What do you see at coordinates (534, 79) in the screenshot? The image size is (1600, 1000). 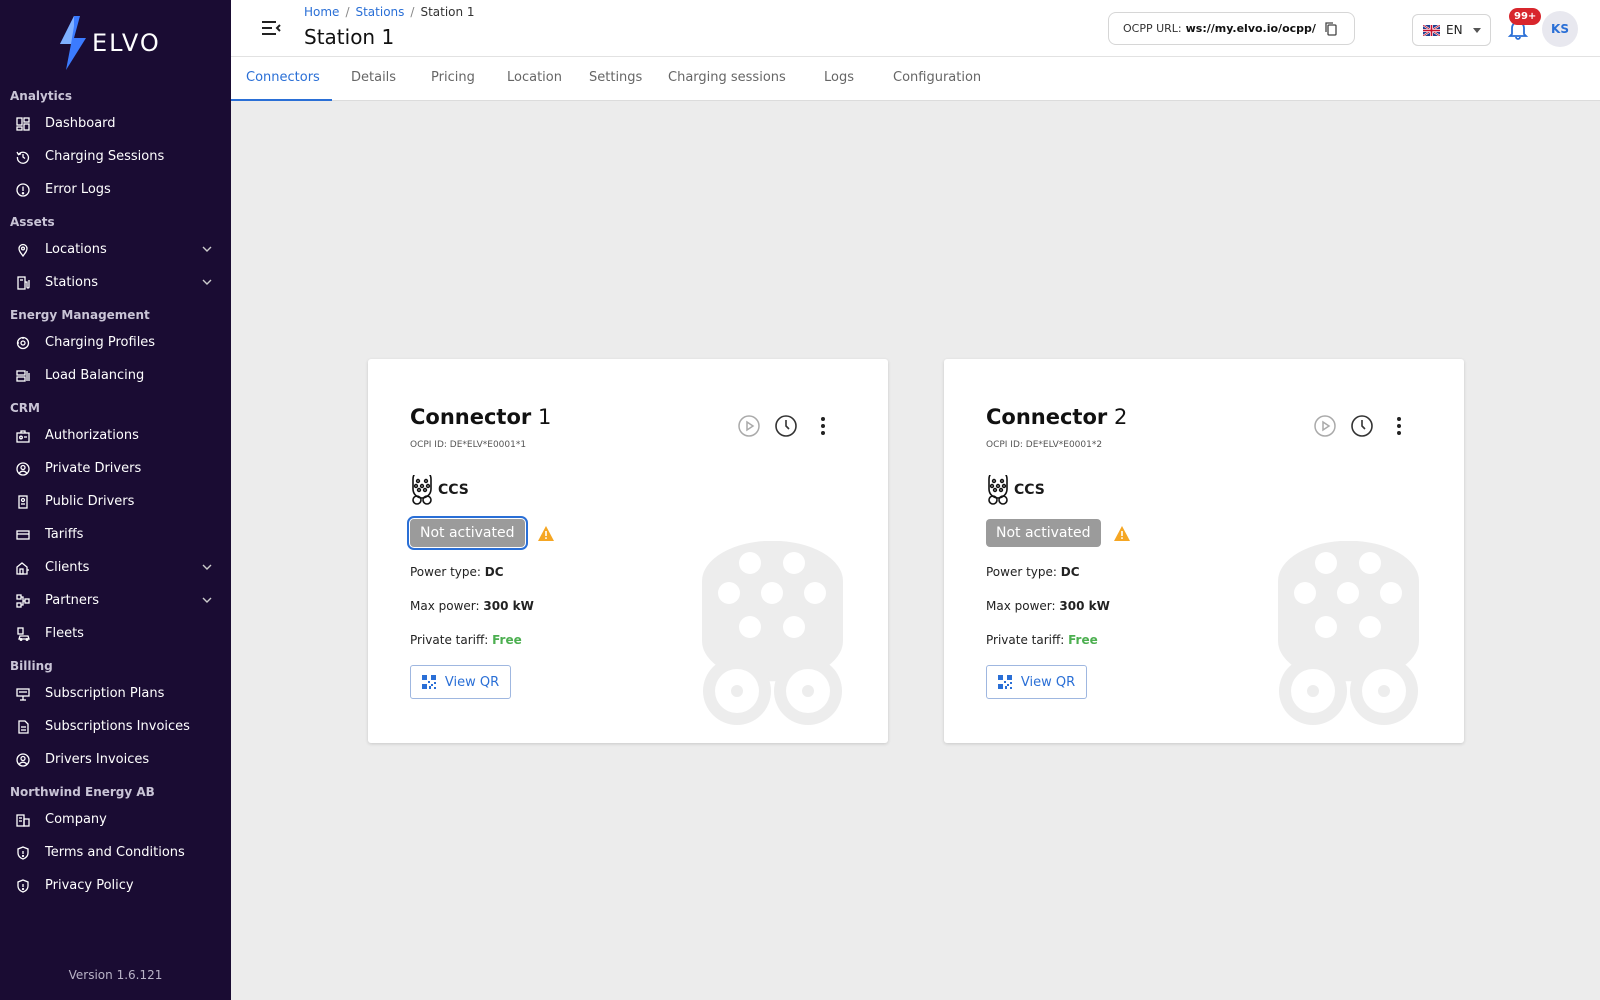 I see `tab-location: Location` at bounding box center [534, 79].